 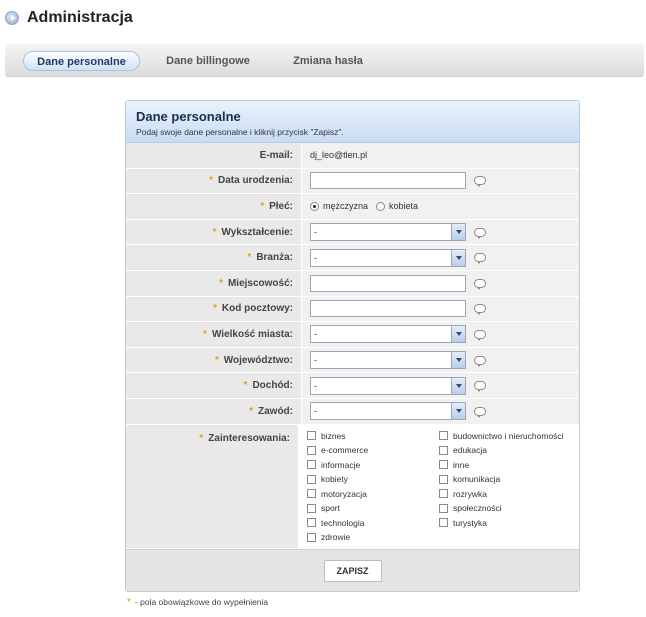 What do you see at coordinates (397, 206) in the screenshot?
I see `gender-female-option: kobieta` at bounding box center [397, 206].